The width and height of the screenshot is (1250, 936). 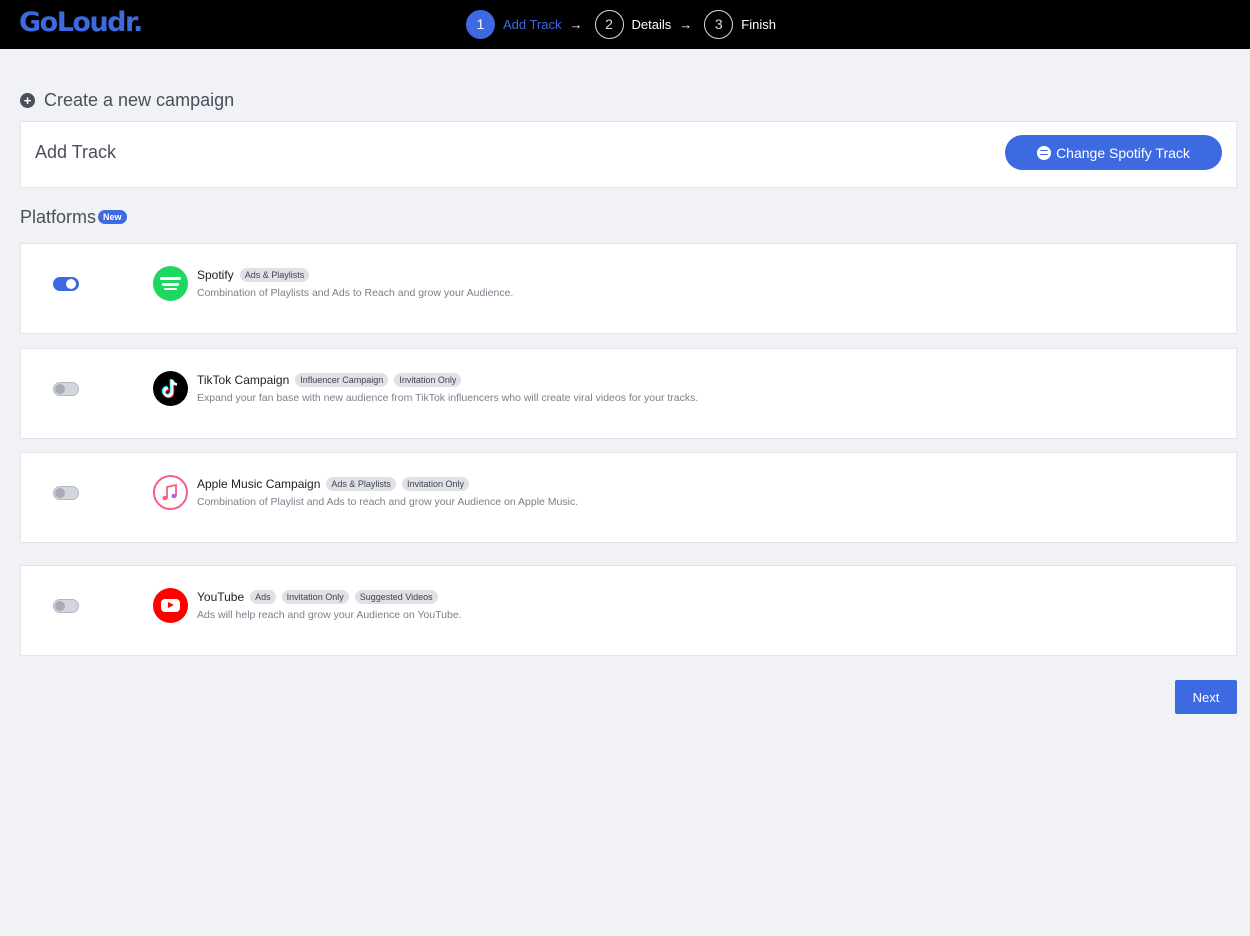 What do you see at coordinates (66, 389) in the screenshot?
I see `tiktok-toggle` at bounding box center [66, 389].